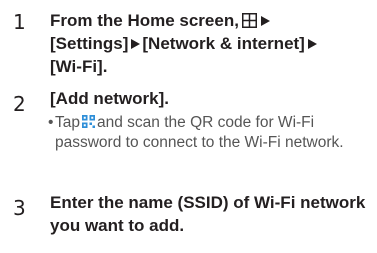 The image size is (377, 253). I want to click on menu-path-settings: [Settings], so click(89, 43).